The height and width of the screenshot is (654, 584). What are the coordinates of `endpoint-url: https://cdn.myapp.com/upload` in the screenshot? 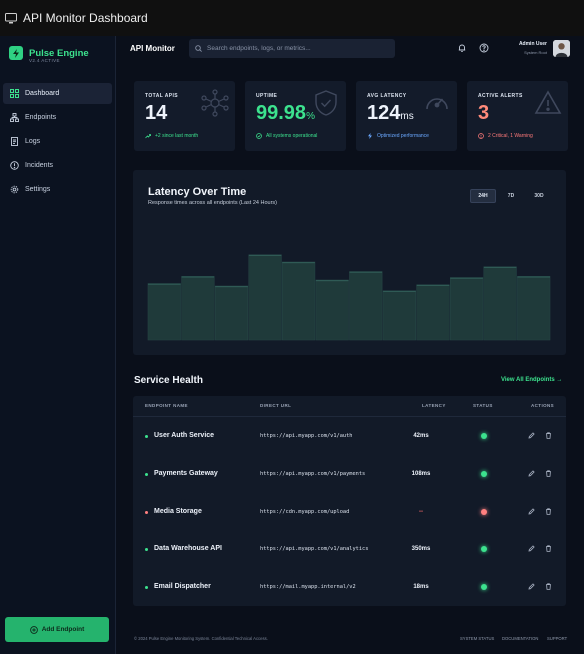 It's located at (305, 512).